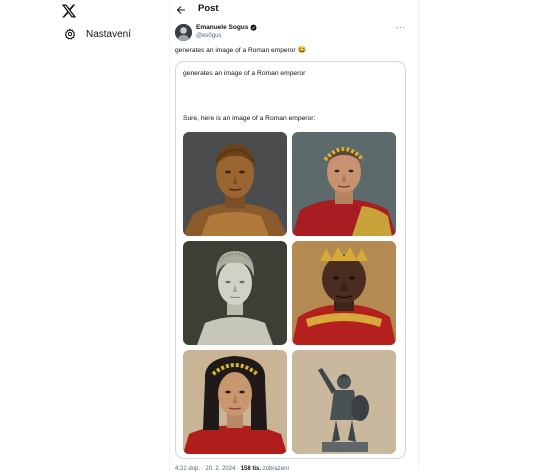 The width and height of the screenshot is (560, 472). I want to click on nav-item-settings: Nastavení, so click(97, 34).